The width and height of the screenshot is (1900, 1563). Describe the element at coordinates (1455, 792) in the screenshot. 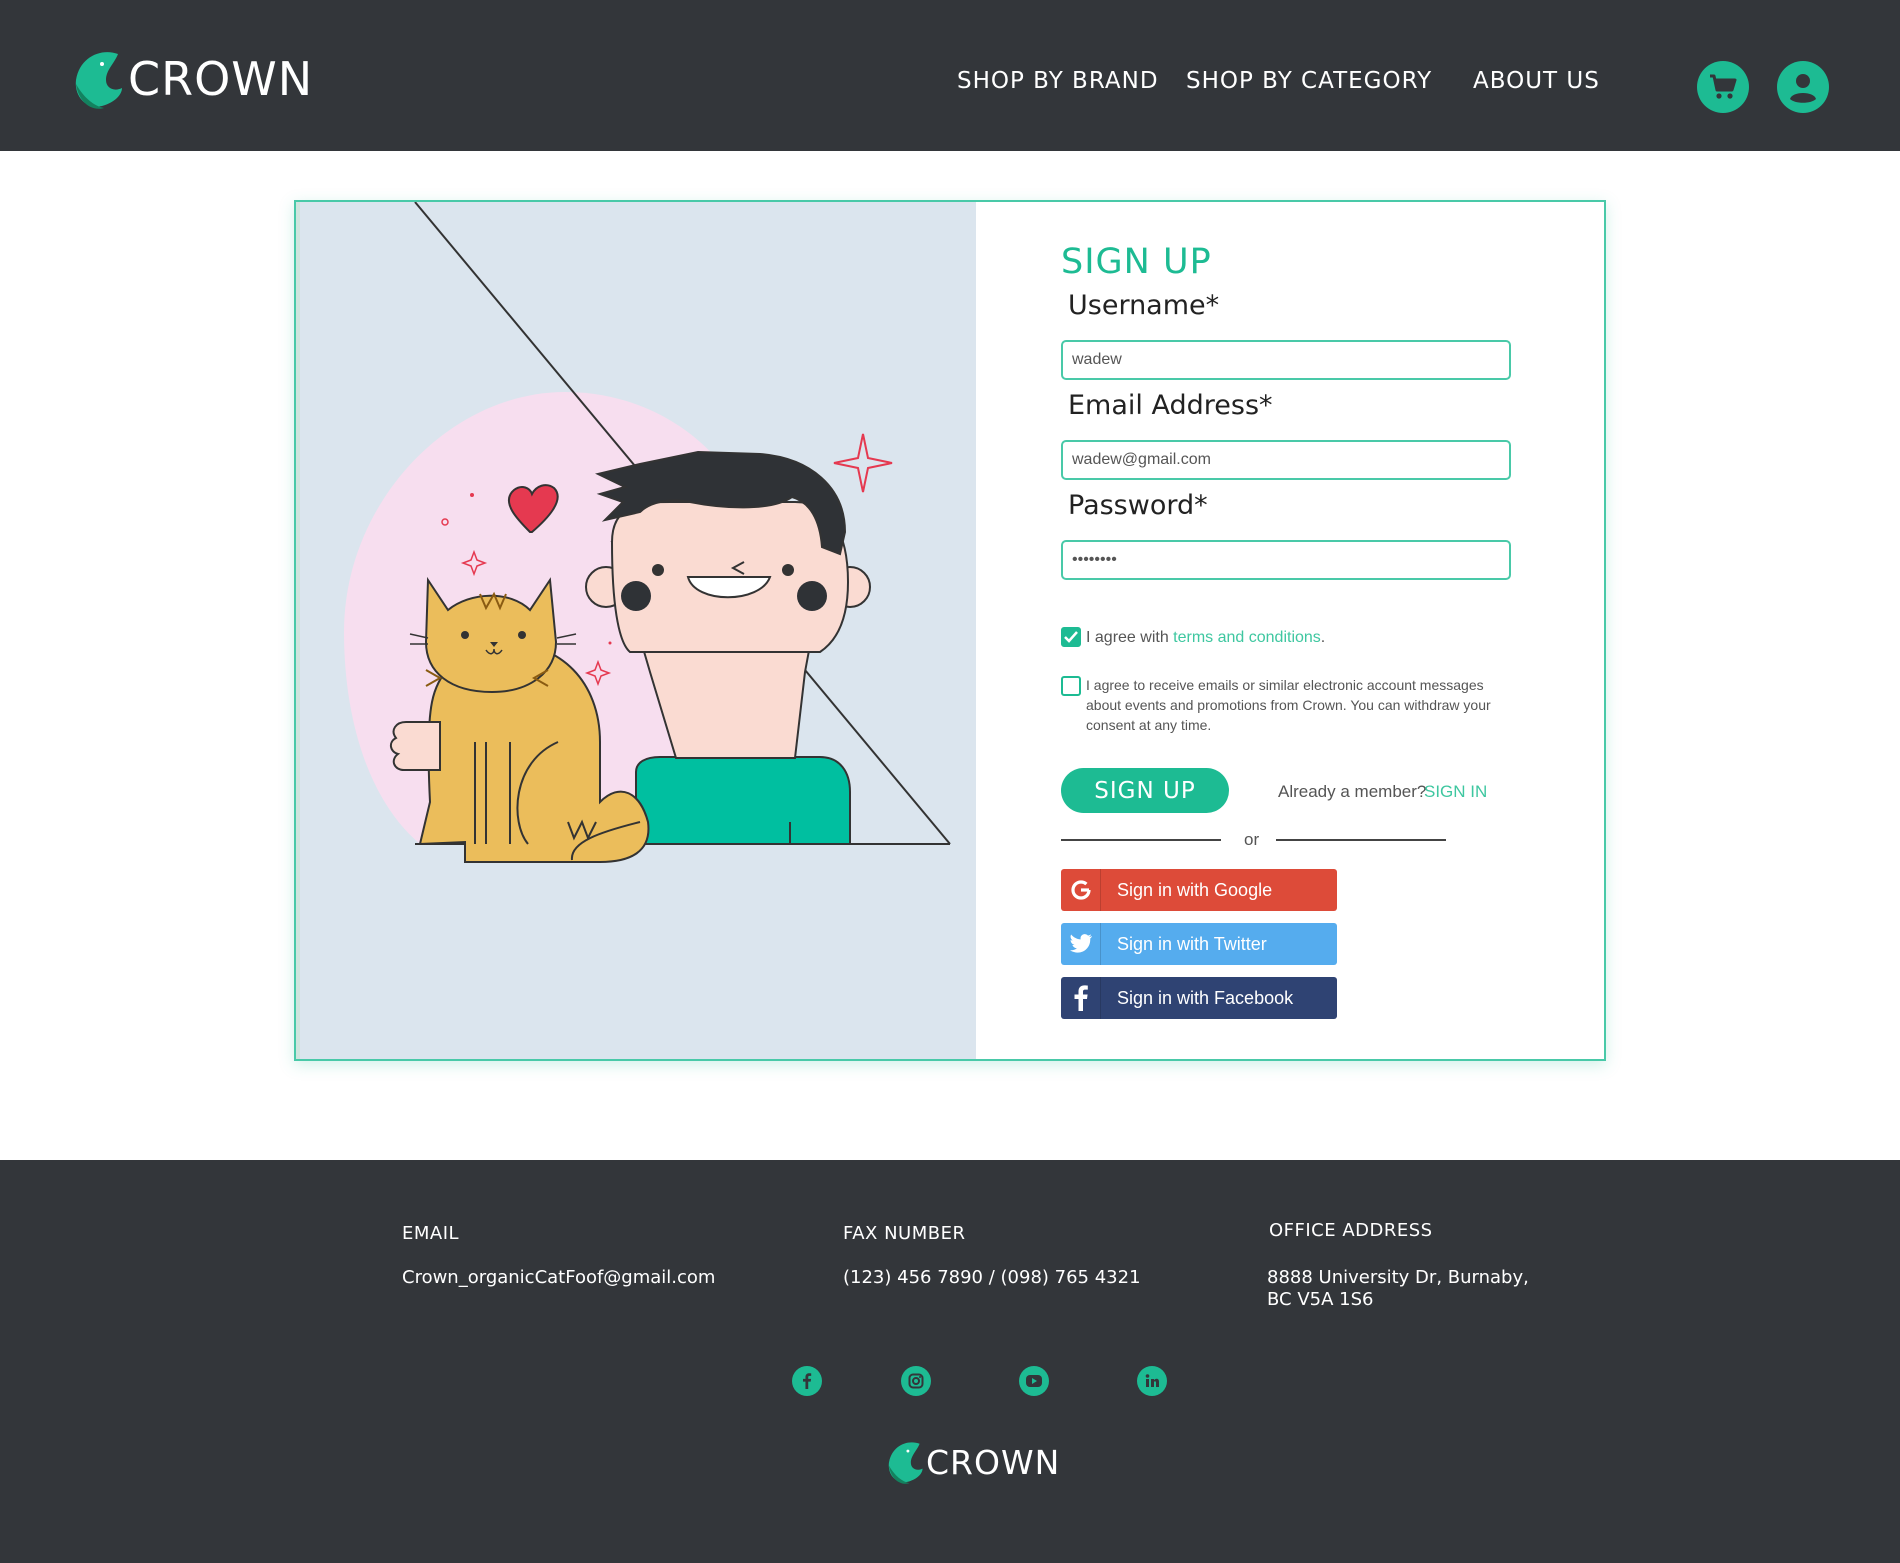

I see `signin-link: SIGN IN` at that location.